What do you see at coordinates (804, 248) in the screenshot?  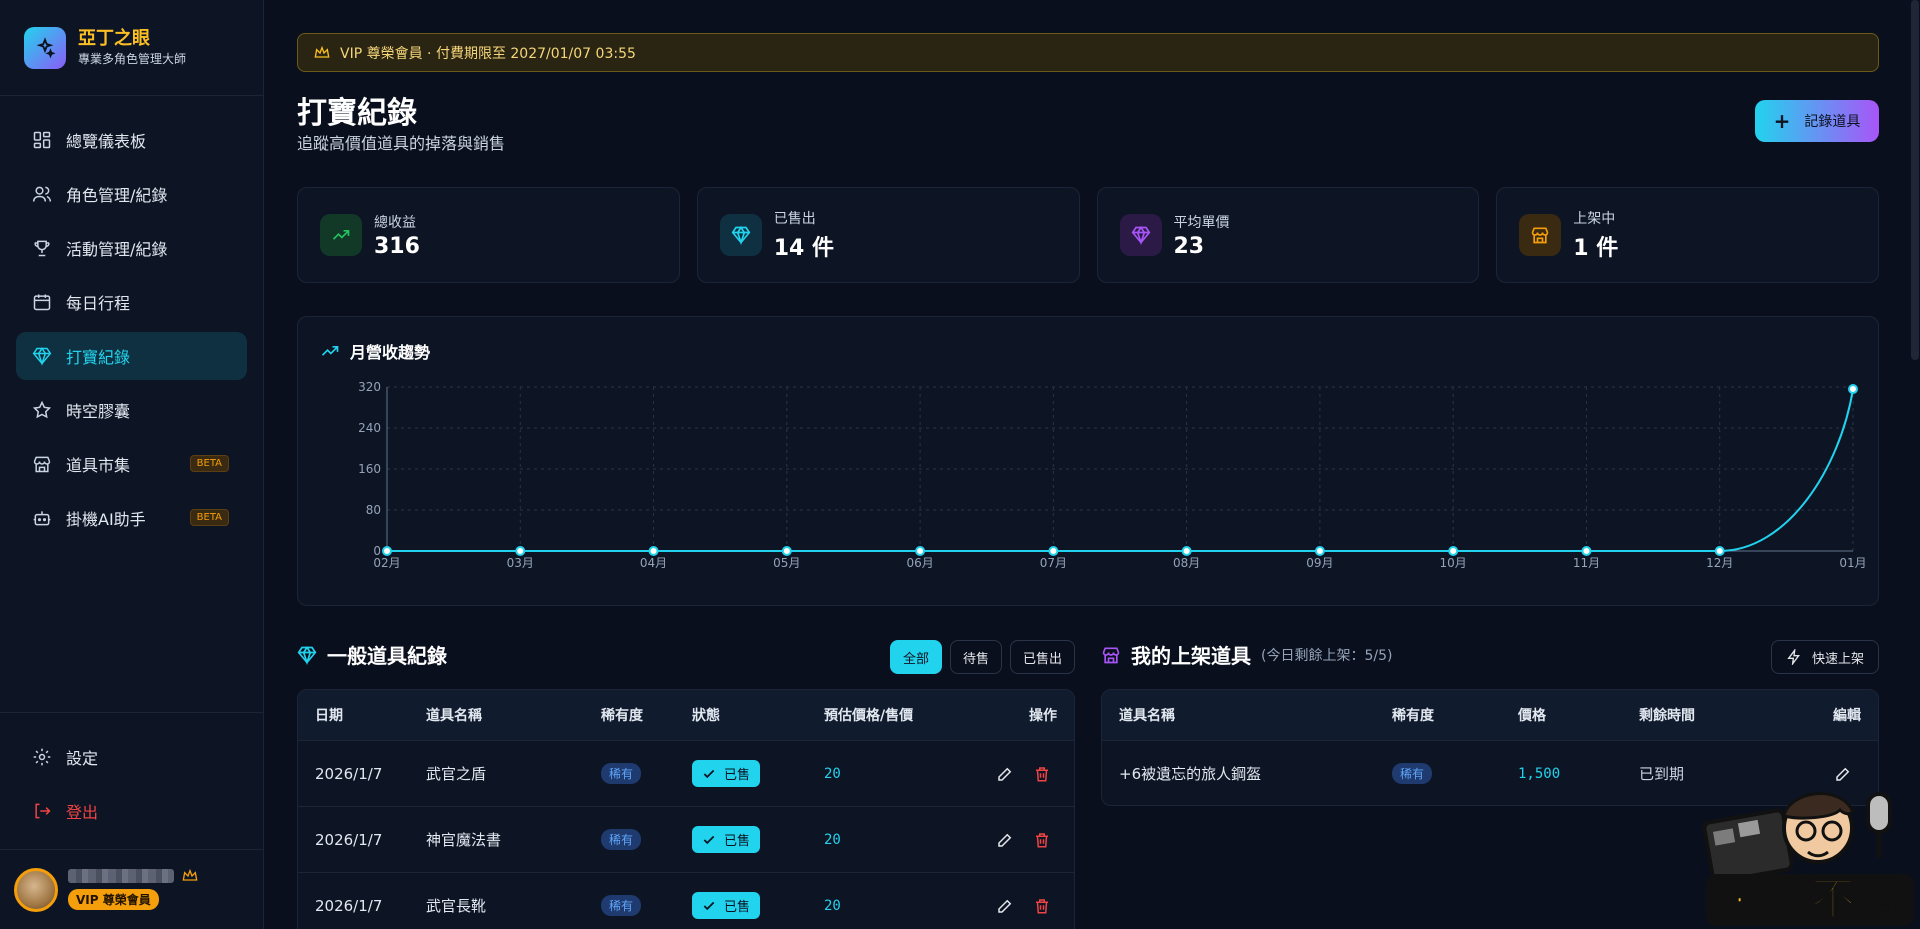 I see `stat-value: 14 件` at bounding box center [804, 248].